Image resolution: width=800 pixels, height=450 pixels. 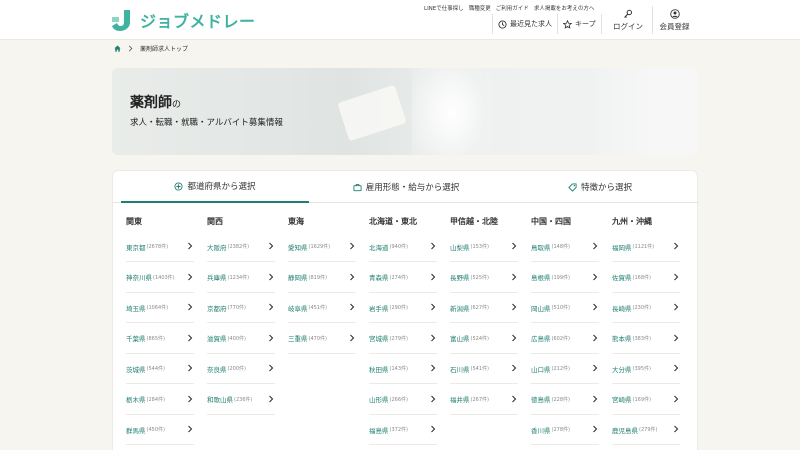 What do you see at coordinates (541, 278) in the screenshot?
I see `prefecture-name: 島根県` at bounding box center [541, 278].